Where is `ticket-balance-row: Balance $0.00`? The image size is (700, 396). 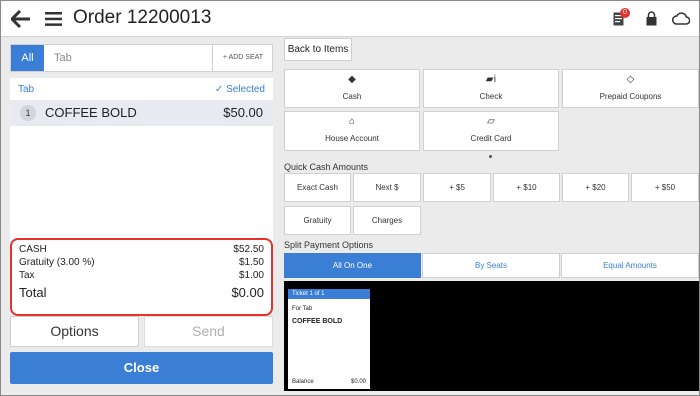
ticket-balance-row: Balance $0.00 is located at coordinates (329, 382).